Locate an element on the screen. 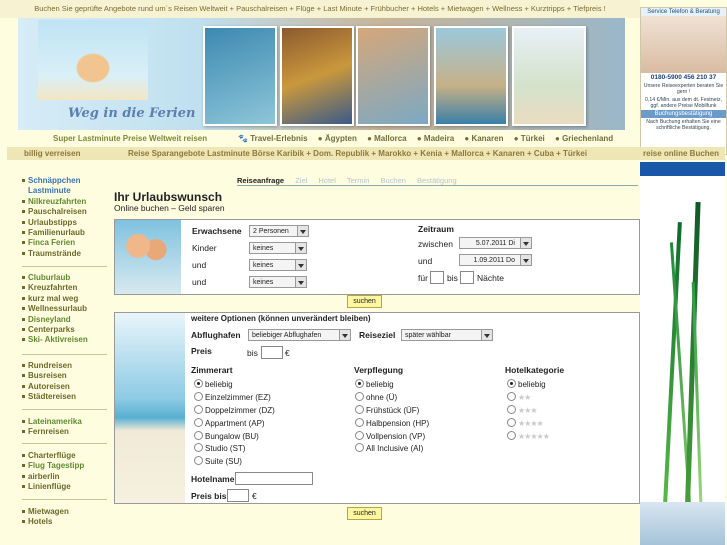  service-agent-photo is located at coordinates (683, 44).